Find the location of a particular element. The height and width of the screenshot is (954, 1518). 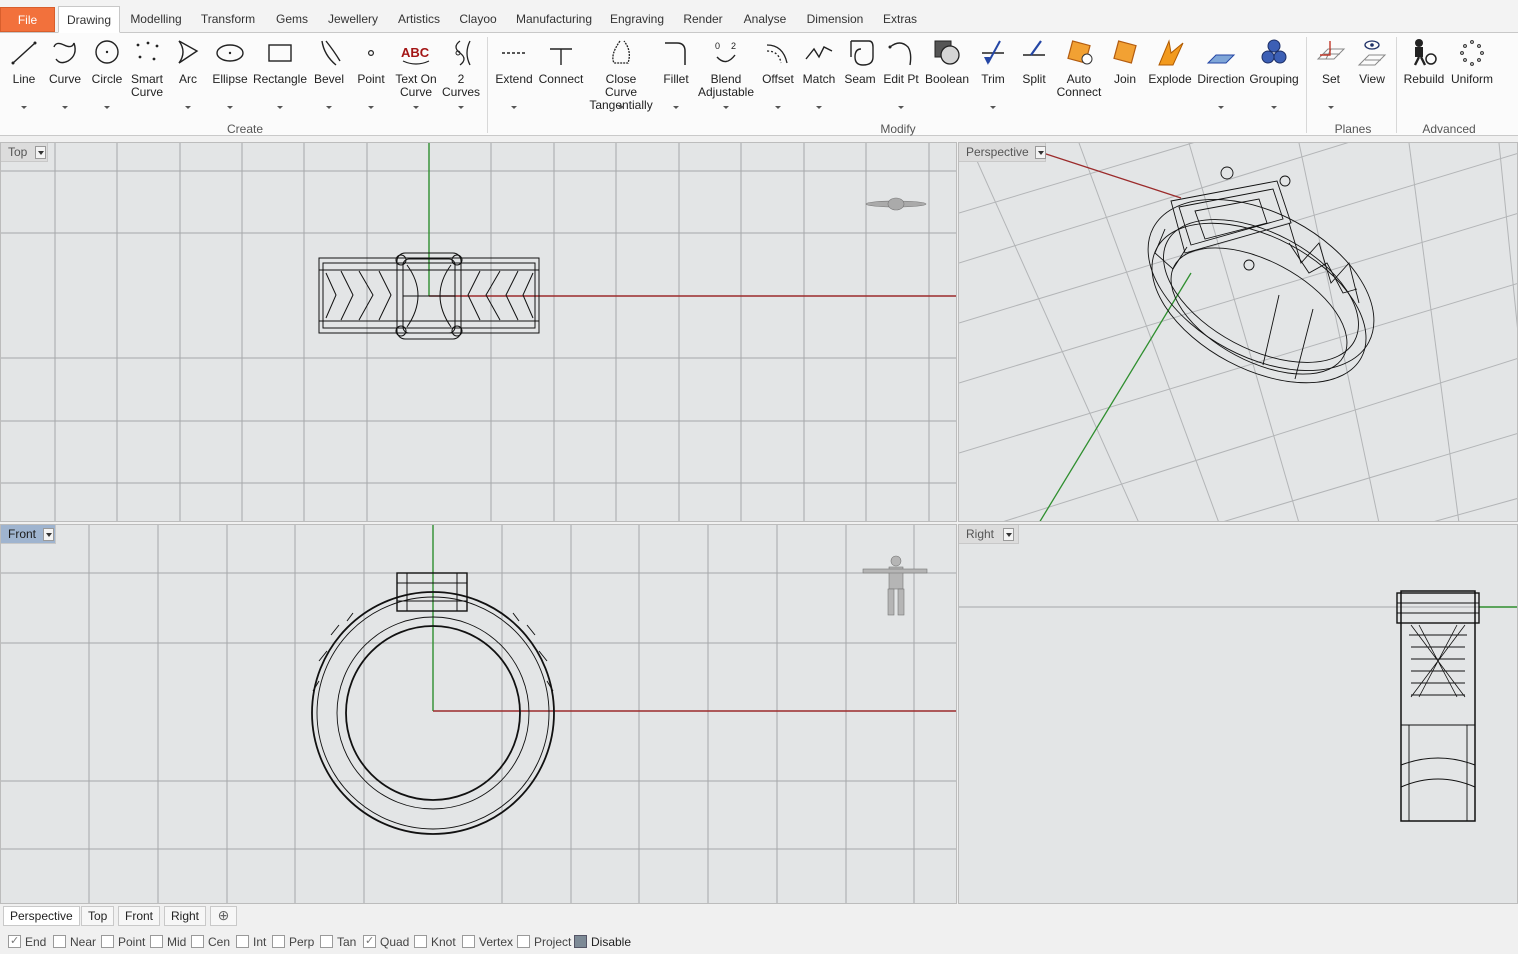

tab-artistics: Artistics is located at coordinates (419, 19).